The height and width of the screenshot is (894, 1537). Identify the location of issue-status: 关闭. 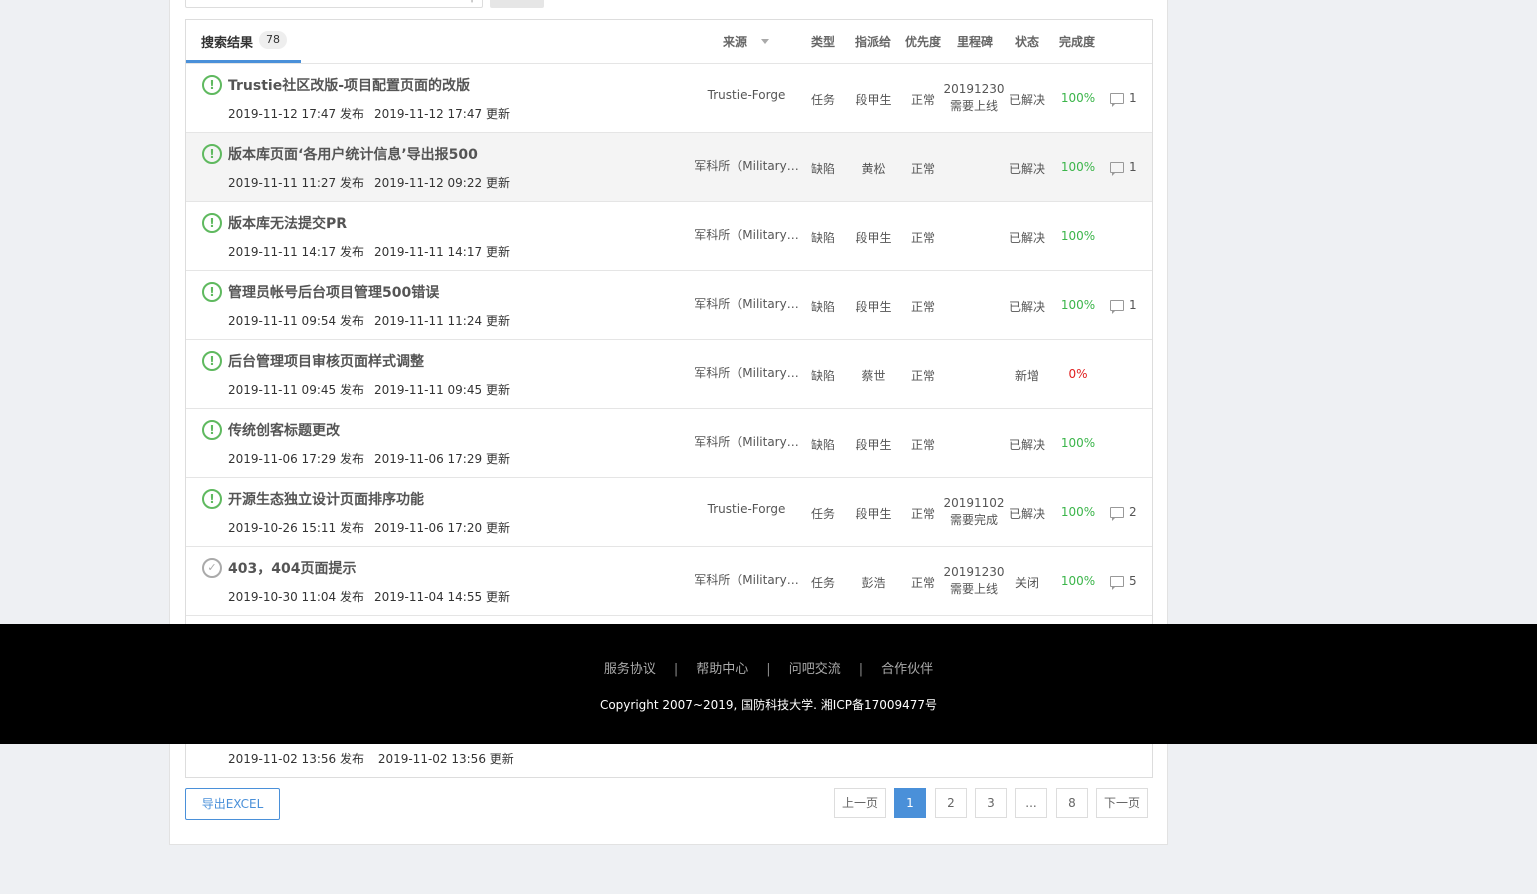
(1026, 583).